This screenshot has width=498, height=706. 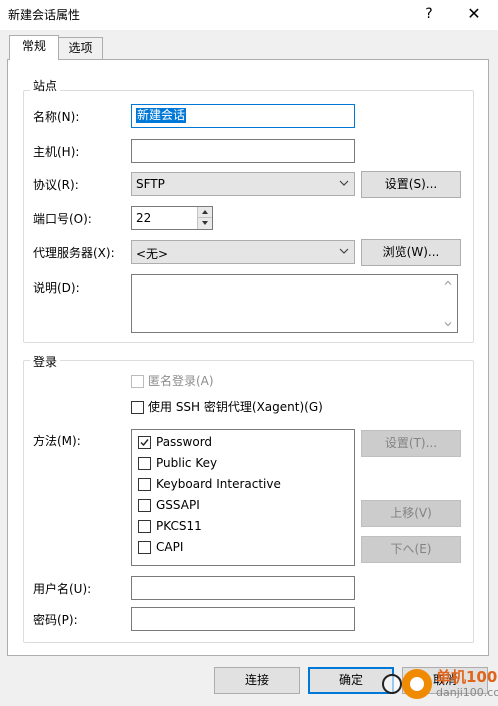 I want to click on method-item-label: GSSAPI, so click(x=178, y=505).